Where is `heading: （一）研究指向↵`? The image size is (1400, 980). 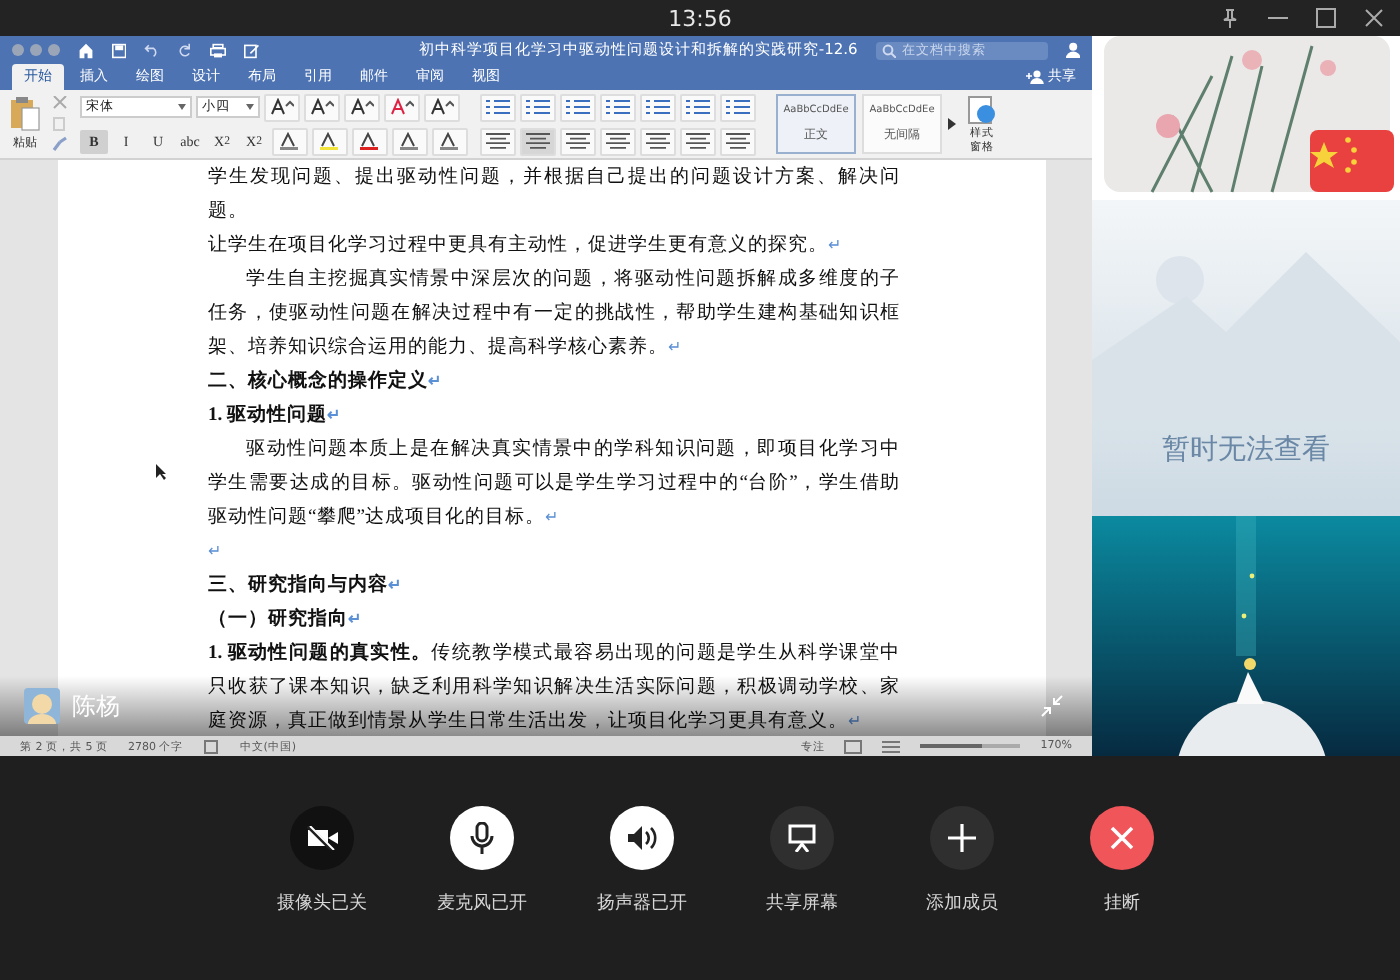
heading: （一）研究指向↵ is located at coordinates (286, 619).